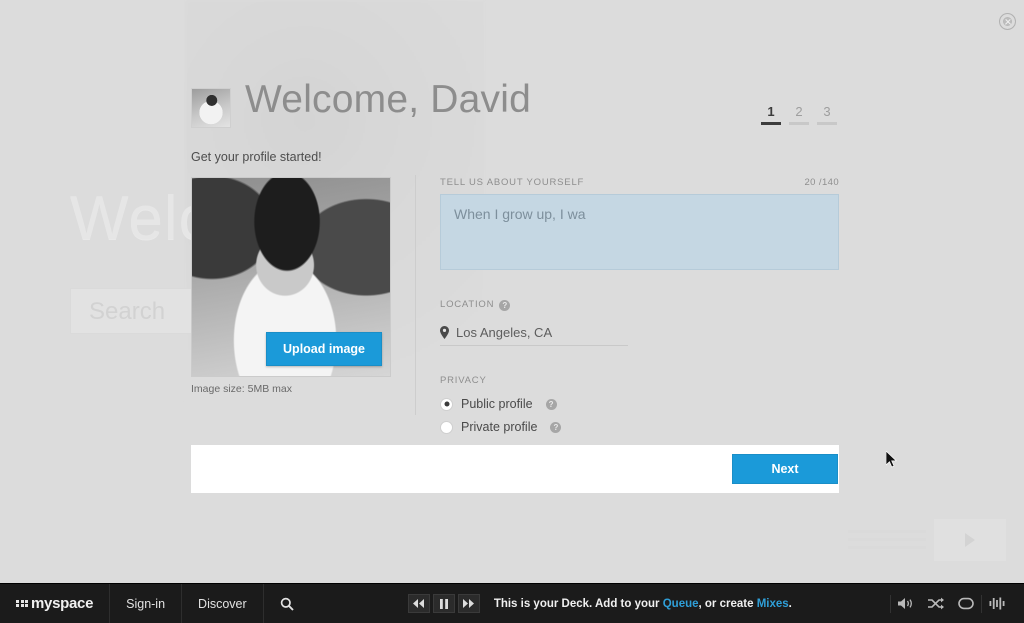 This screenshot has height=623, width=1024. I want to click on next-button: Next, so click(785, 469).